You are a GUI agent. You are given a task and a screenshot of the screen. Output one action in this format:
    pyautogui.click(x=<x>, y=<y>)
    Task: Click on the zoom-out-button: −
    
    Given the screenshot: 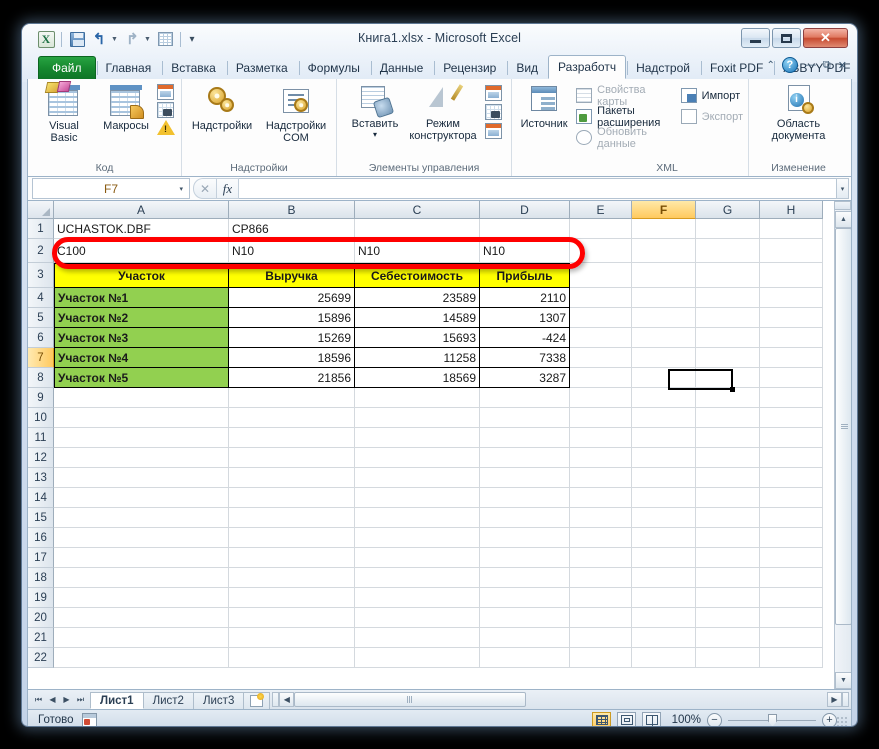 What is the action you would take?
    pyautogui.click(x=714, y=719)
    